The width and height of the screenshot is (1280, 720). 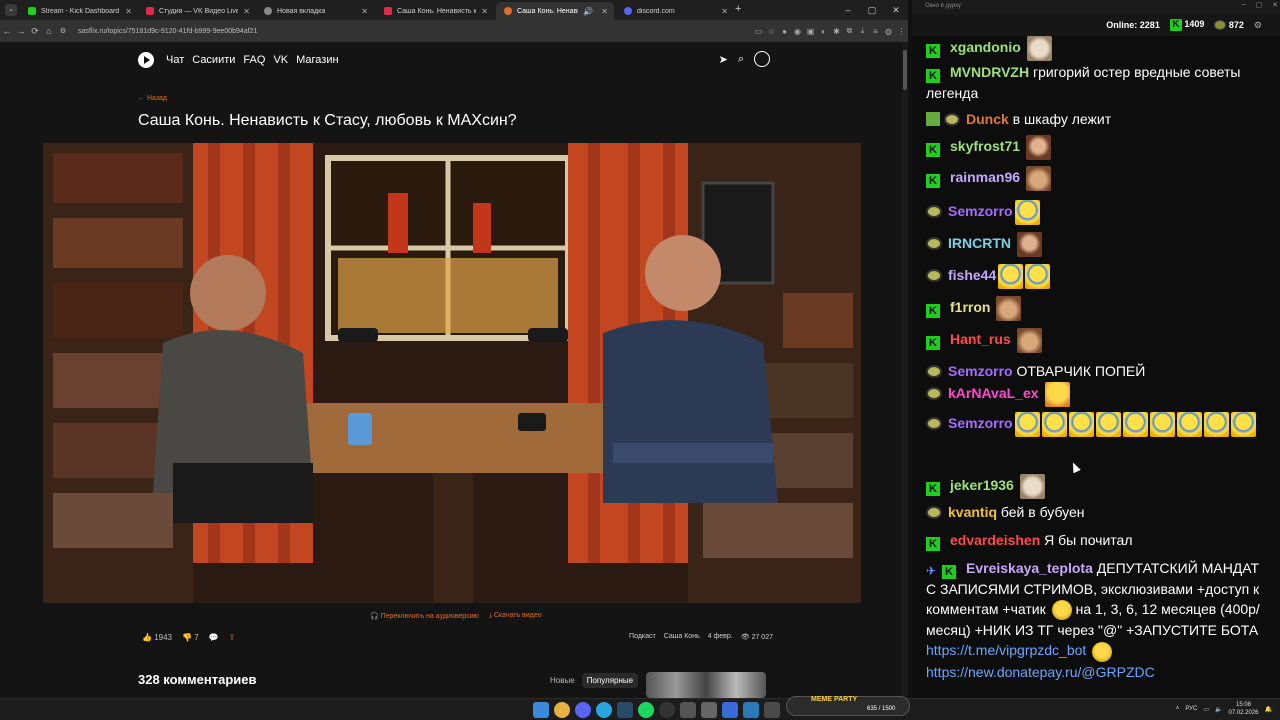 I want to click on extension-icon: ✱, so click(x=836, y=31).